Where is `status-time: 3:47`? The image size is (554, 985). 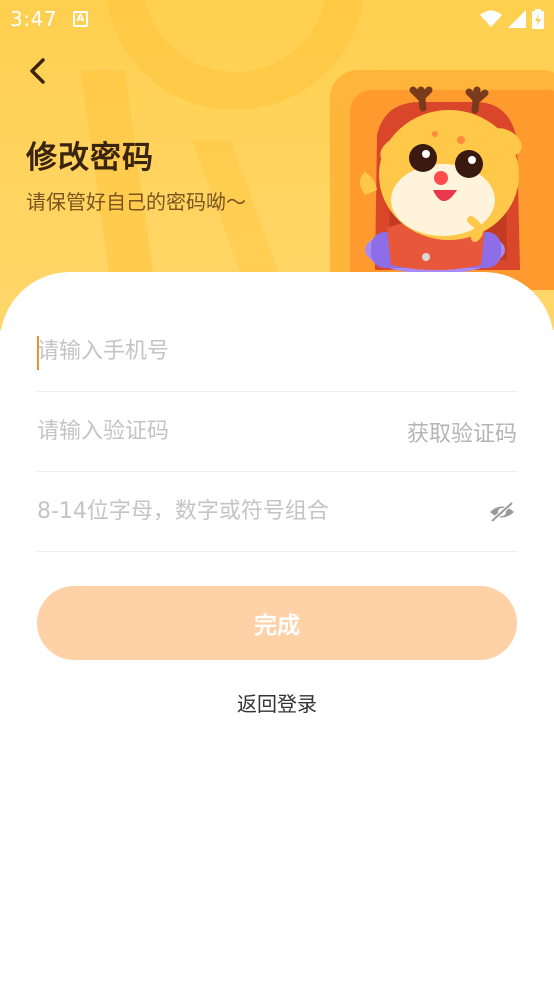
status-time: 3:47 is located at coordinates (33, 19).